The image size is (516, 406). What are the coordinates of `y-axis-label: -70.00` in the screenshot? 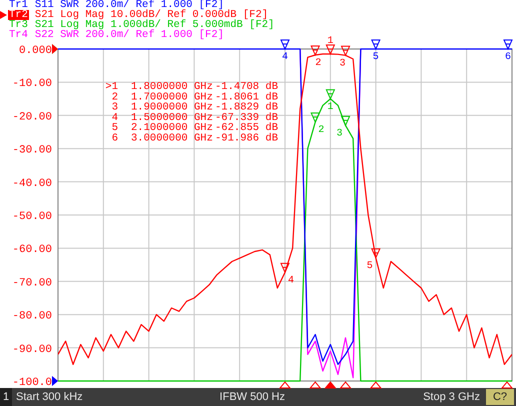 It's located at (32, 283).